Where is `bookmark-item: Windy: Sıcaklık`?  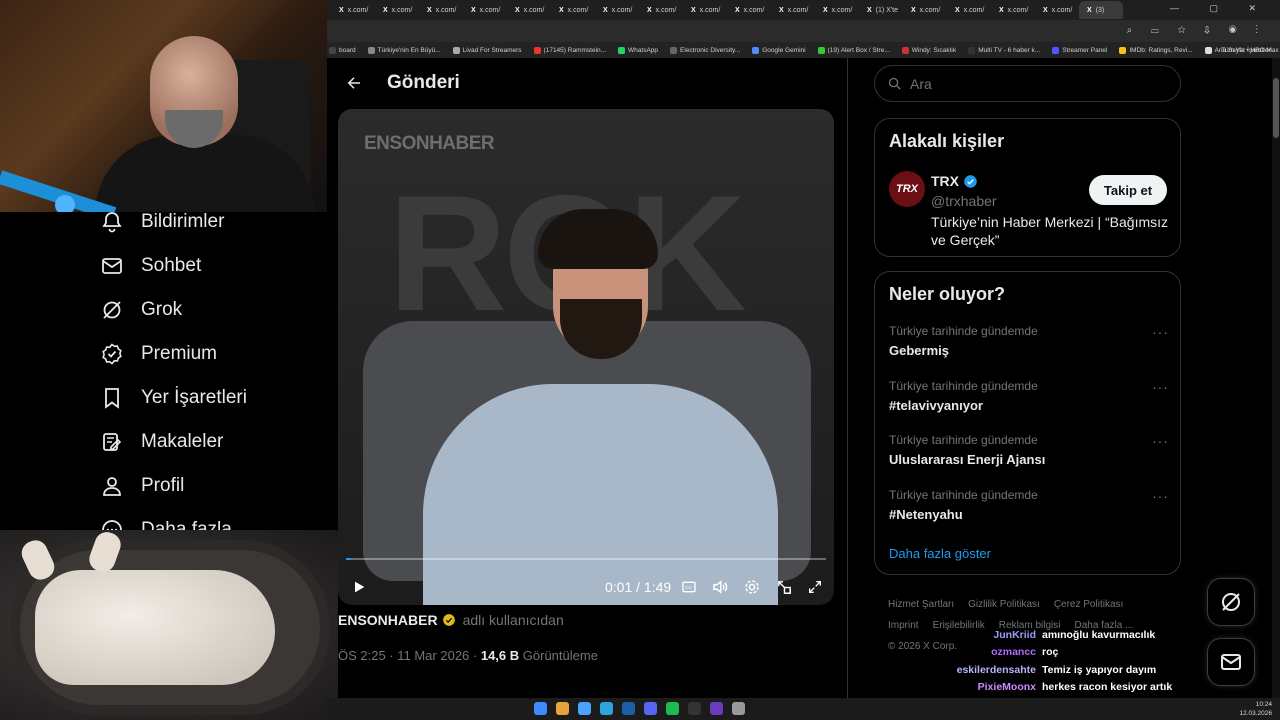
bookmark-item: Windy: Sıcaklık is located at coordinates (928, 50).